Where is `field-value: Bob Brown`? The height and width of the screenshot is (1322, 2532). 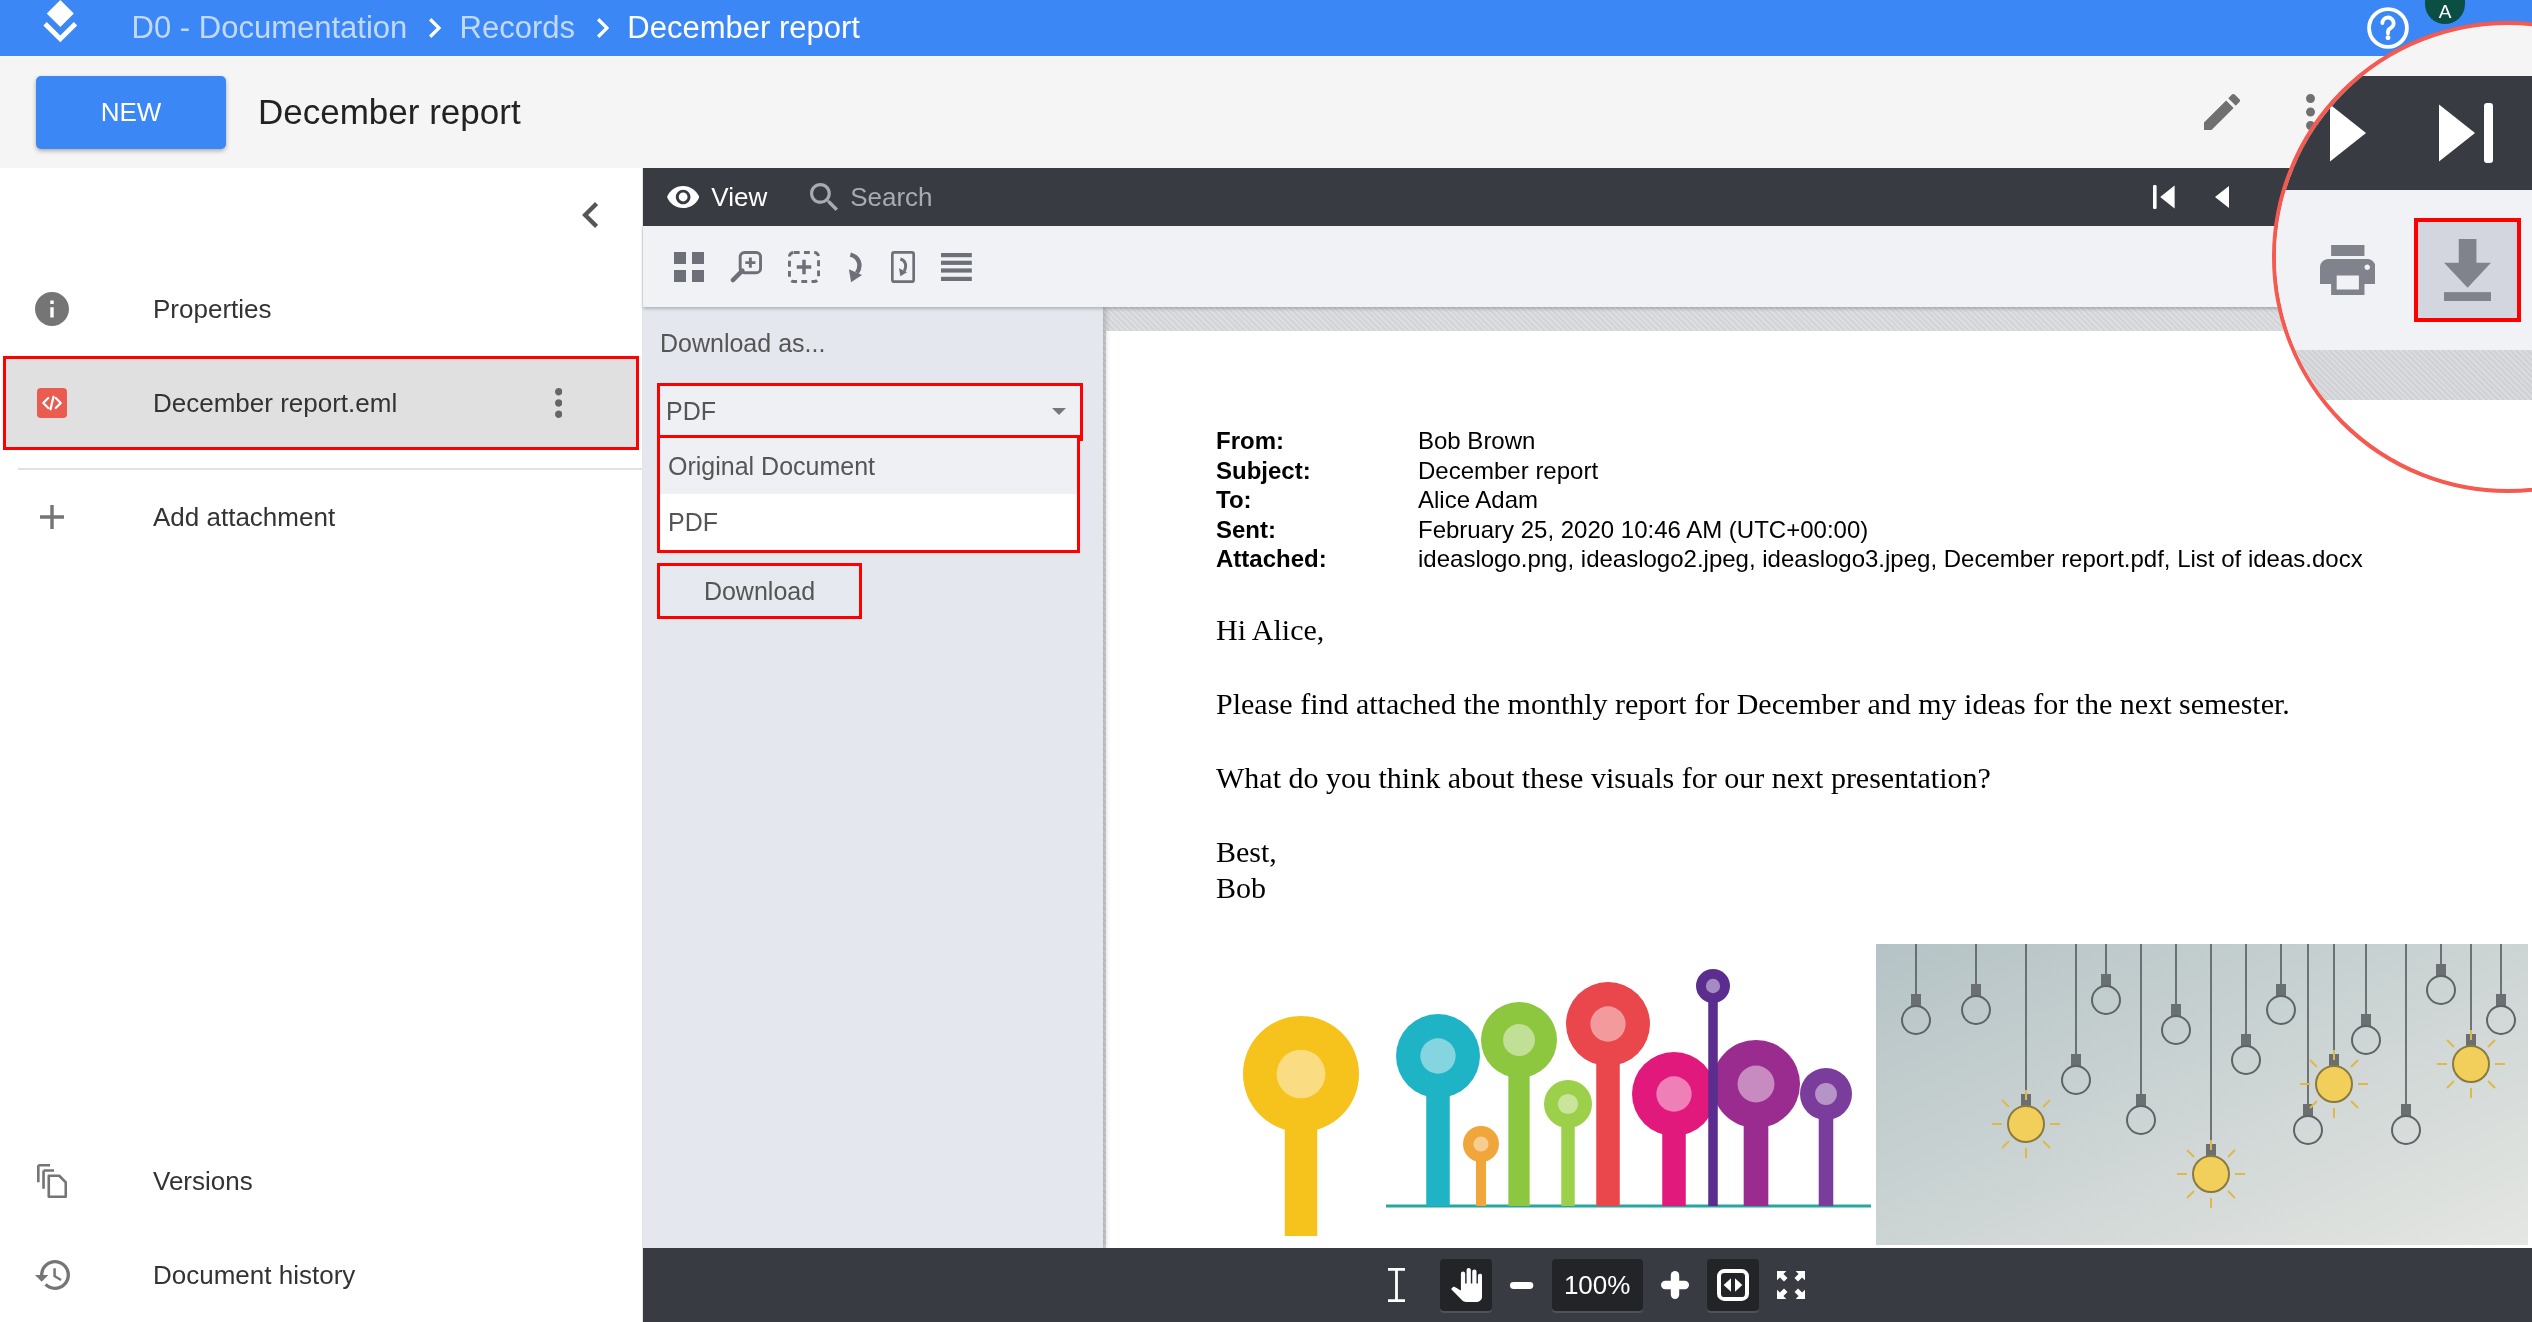
field-value: Bob Brown is located at coordinates (1477, 441).